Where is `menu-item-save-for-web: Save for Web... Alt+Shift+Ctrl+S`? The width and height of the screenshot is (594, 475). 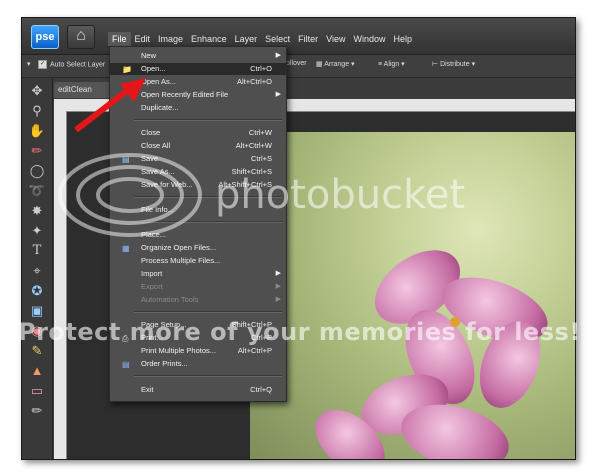
menu-item-save-for-web: Save for Web... Alt+Shift+Ctrl+S is located at coordinates (198, 185).